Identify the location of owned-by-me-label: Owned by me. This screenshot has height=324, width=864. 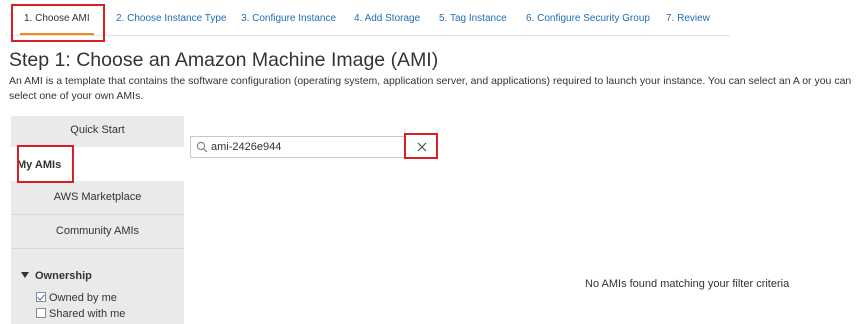
(83, 298).